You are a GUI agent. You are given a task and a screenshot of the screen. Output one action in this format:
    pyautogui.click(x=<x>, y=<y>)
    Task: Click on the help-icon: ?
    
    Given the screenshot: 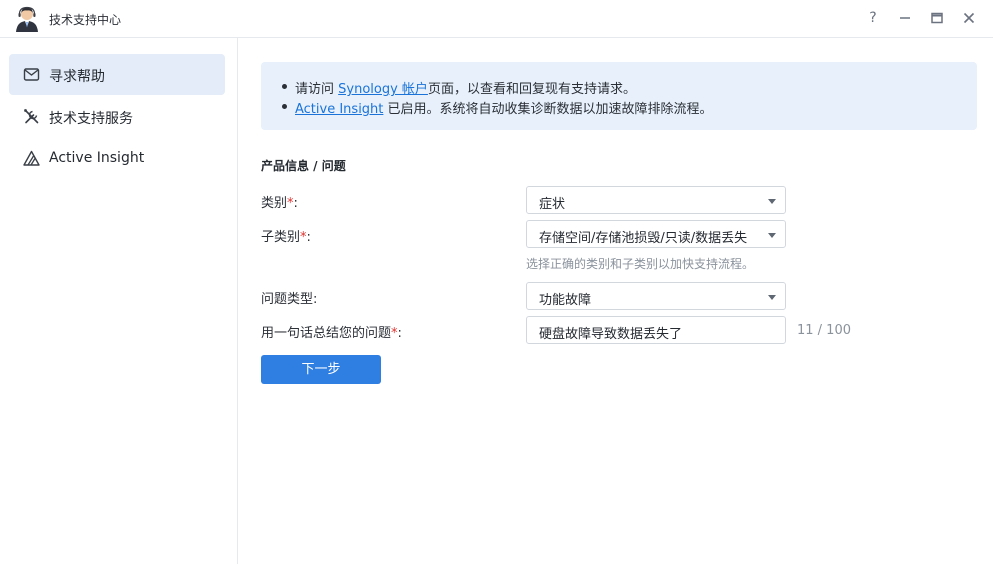 What is the action you would take?
    pyautogui.click(x=873, y=18)
    